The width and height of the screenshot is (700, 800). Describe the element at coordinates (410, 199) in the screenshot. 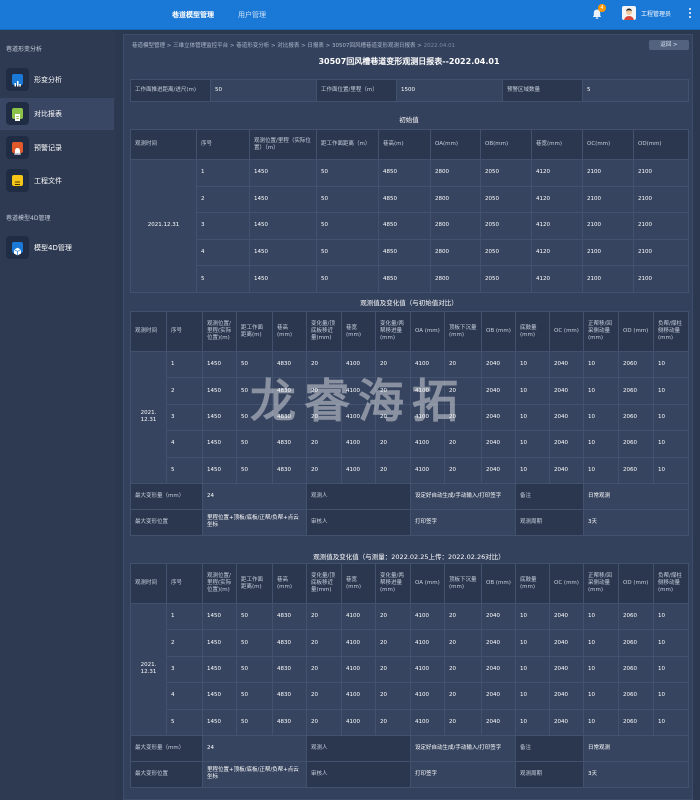

I see `table-row: 2 1450 50 4850 2800 2050 4120 2100 2100` at that location.